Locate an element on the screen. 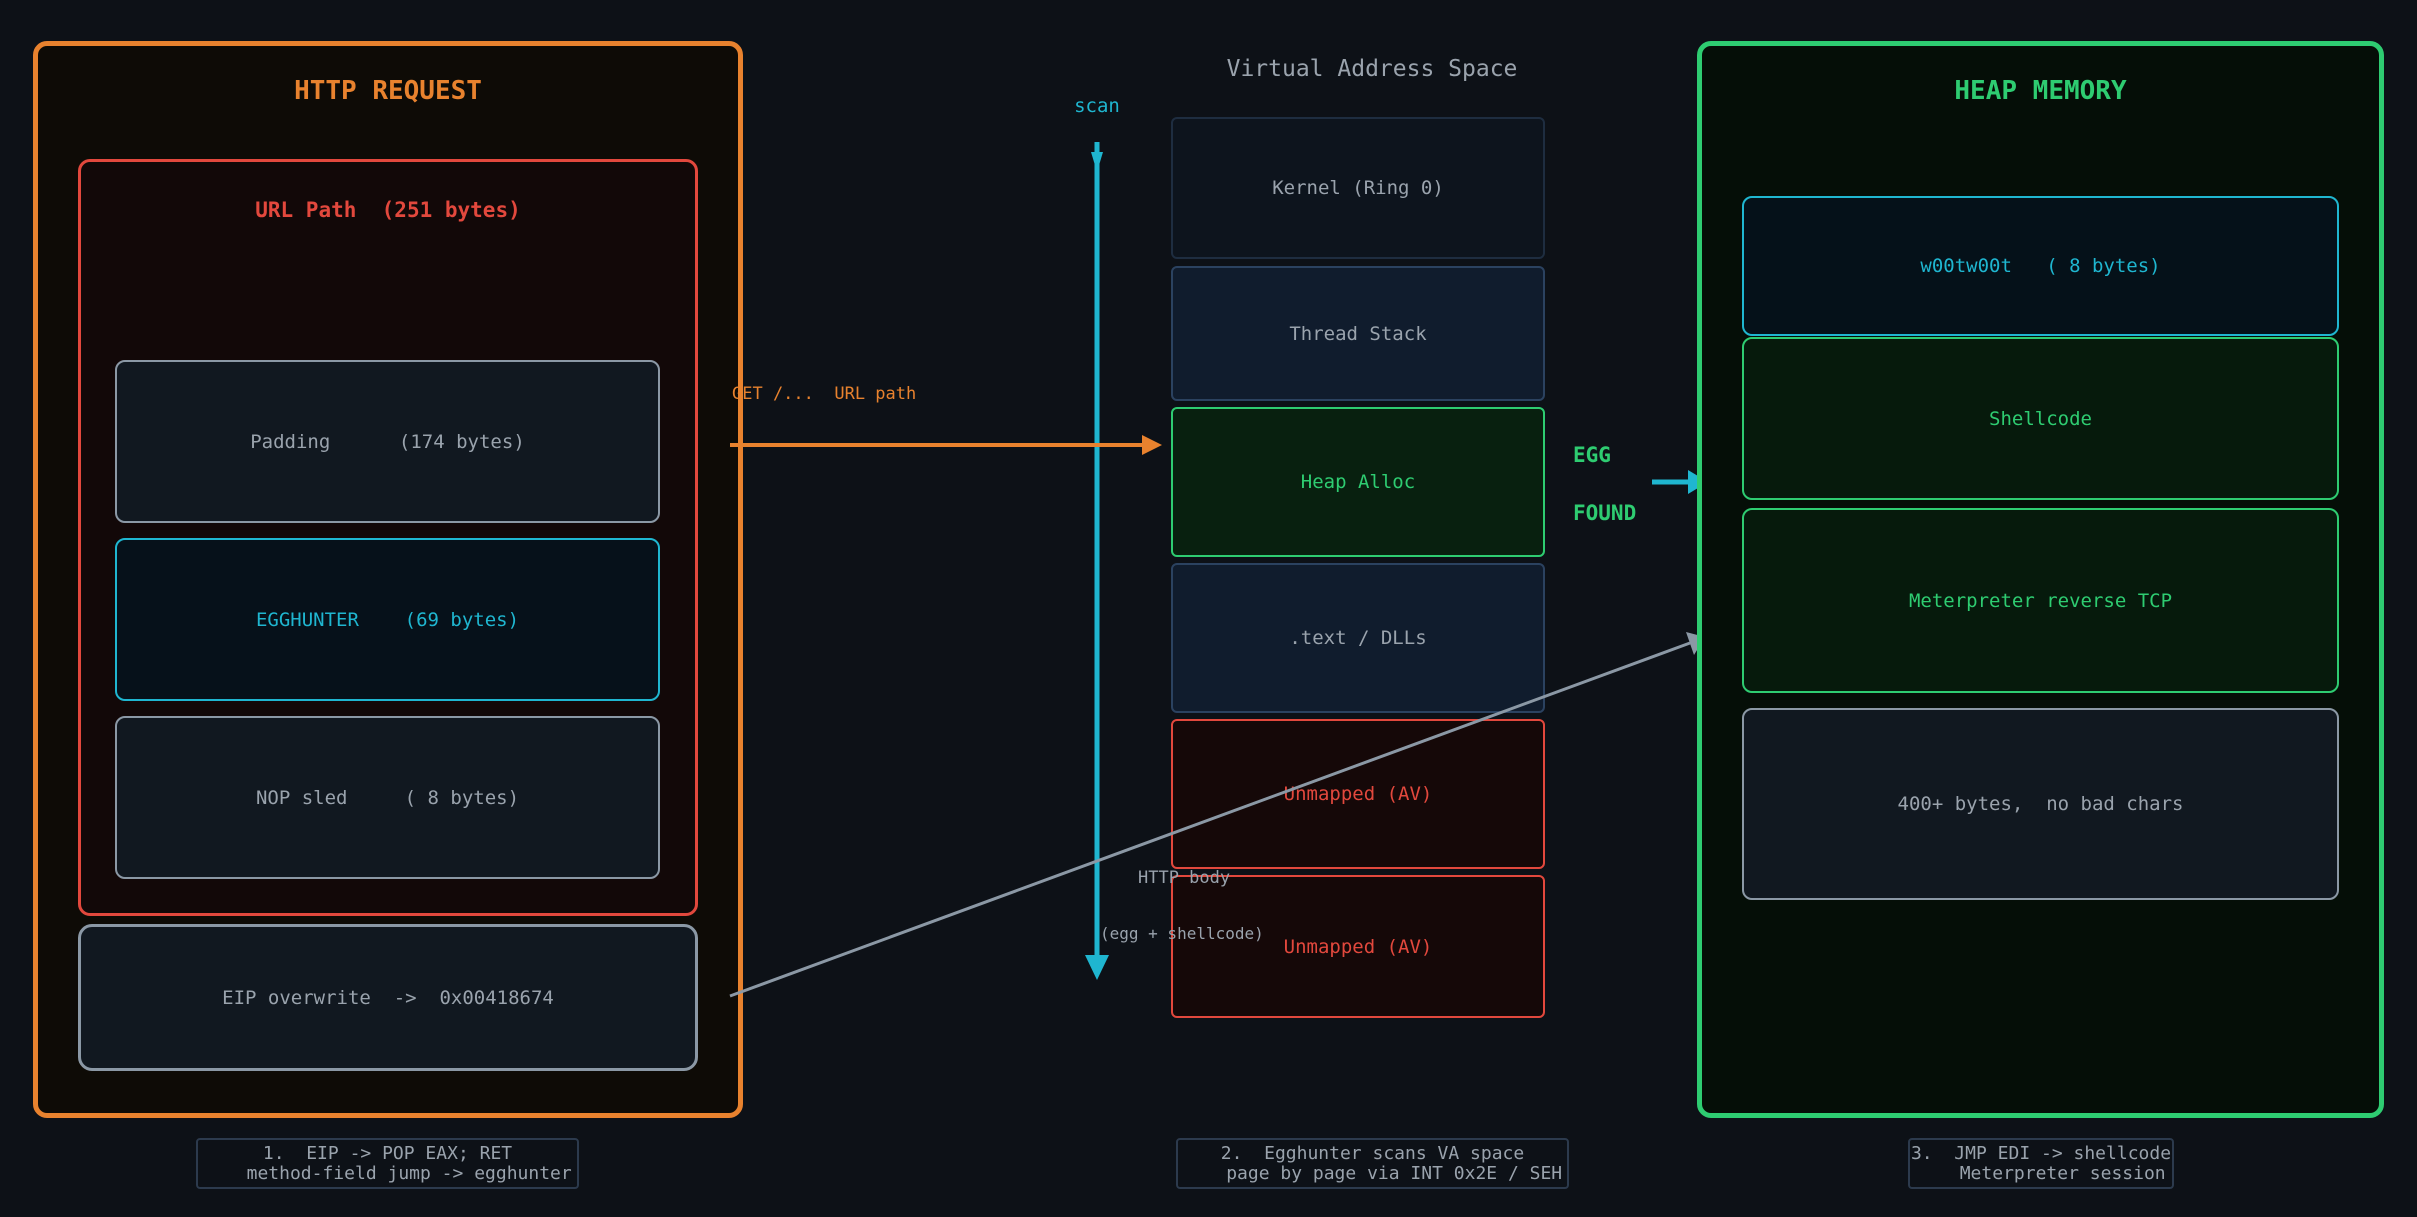 The height and width of the screenshot is (1217, 2417). egg-tag-block: w00tw00t ( 8 bytes) is located at coordinates (2040, 266).